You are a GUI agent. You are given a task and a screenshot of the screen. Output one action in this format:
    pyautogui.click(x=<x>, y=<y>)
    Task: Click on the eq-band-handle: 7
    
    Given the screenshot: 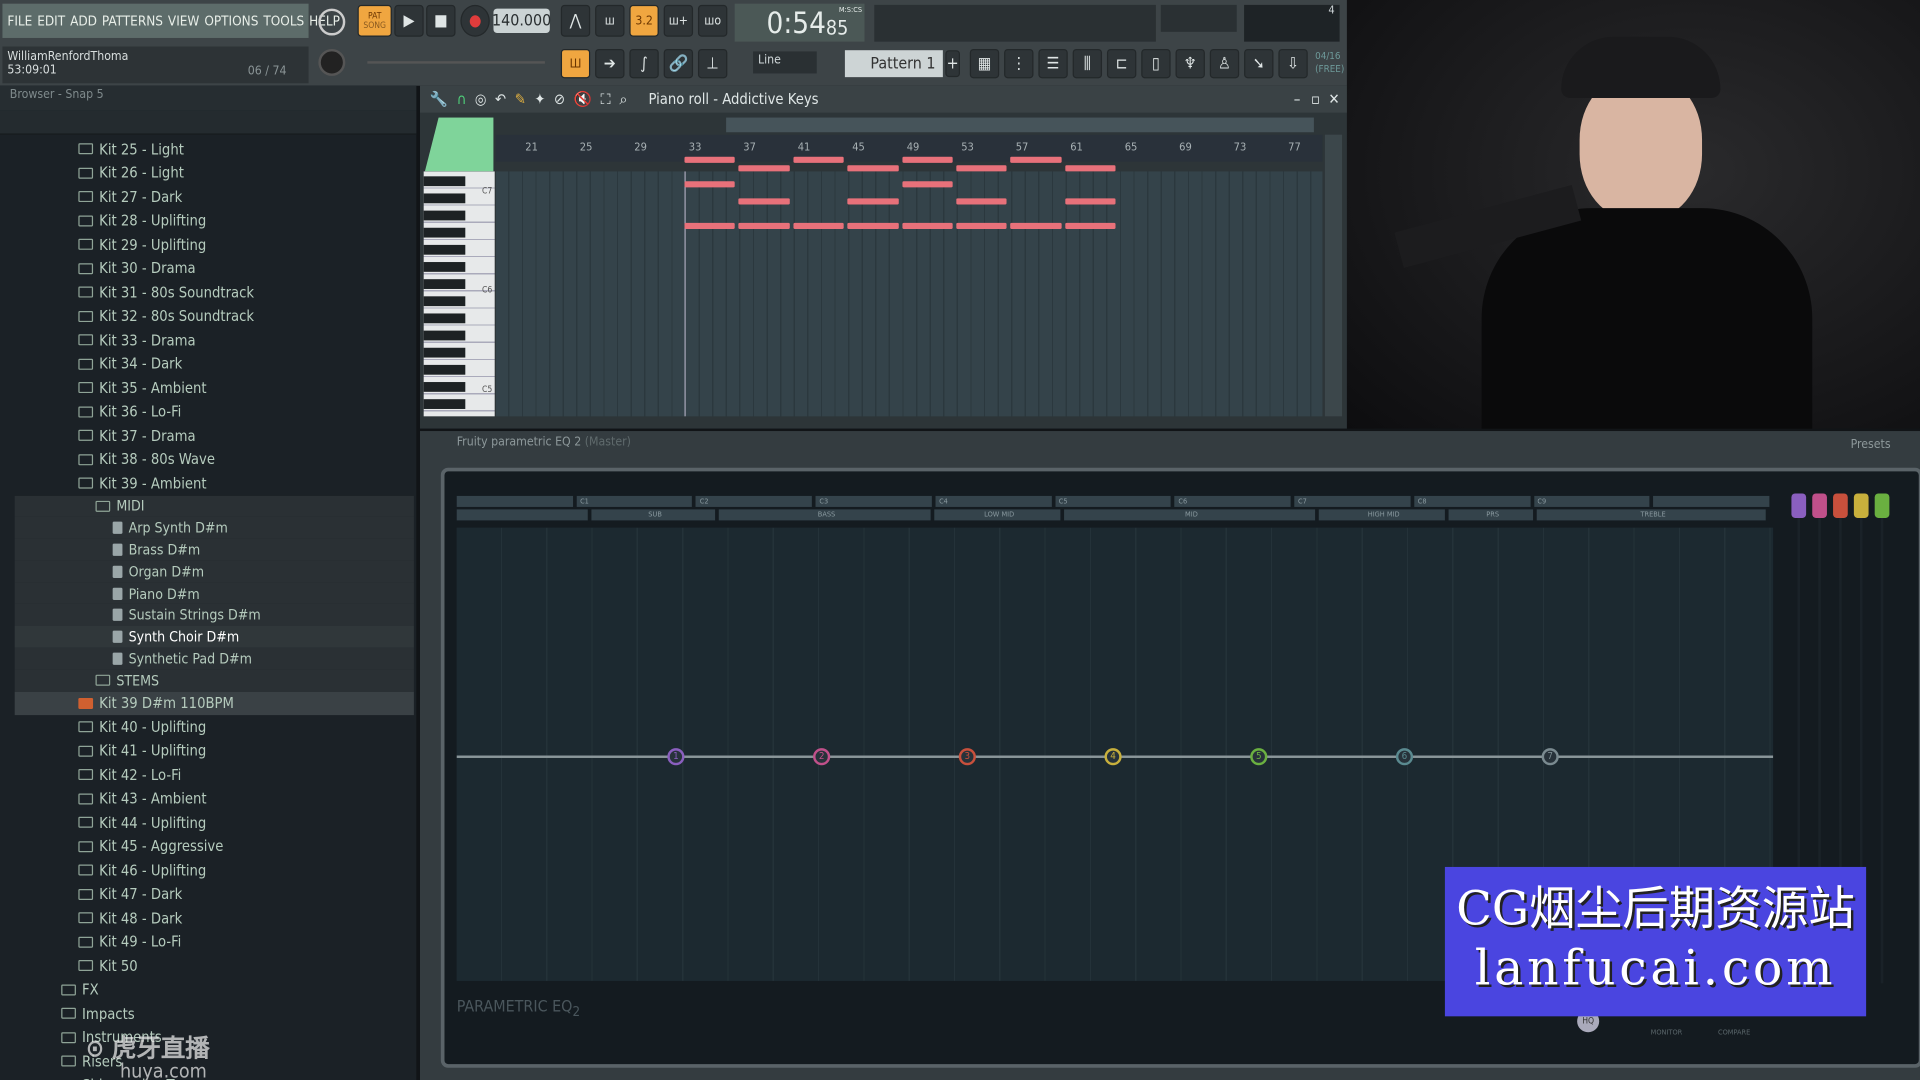 What is the action you would take?
    pyautogui.click(x=1550, y=757)
    